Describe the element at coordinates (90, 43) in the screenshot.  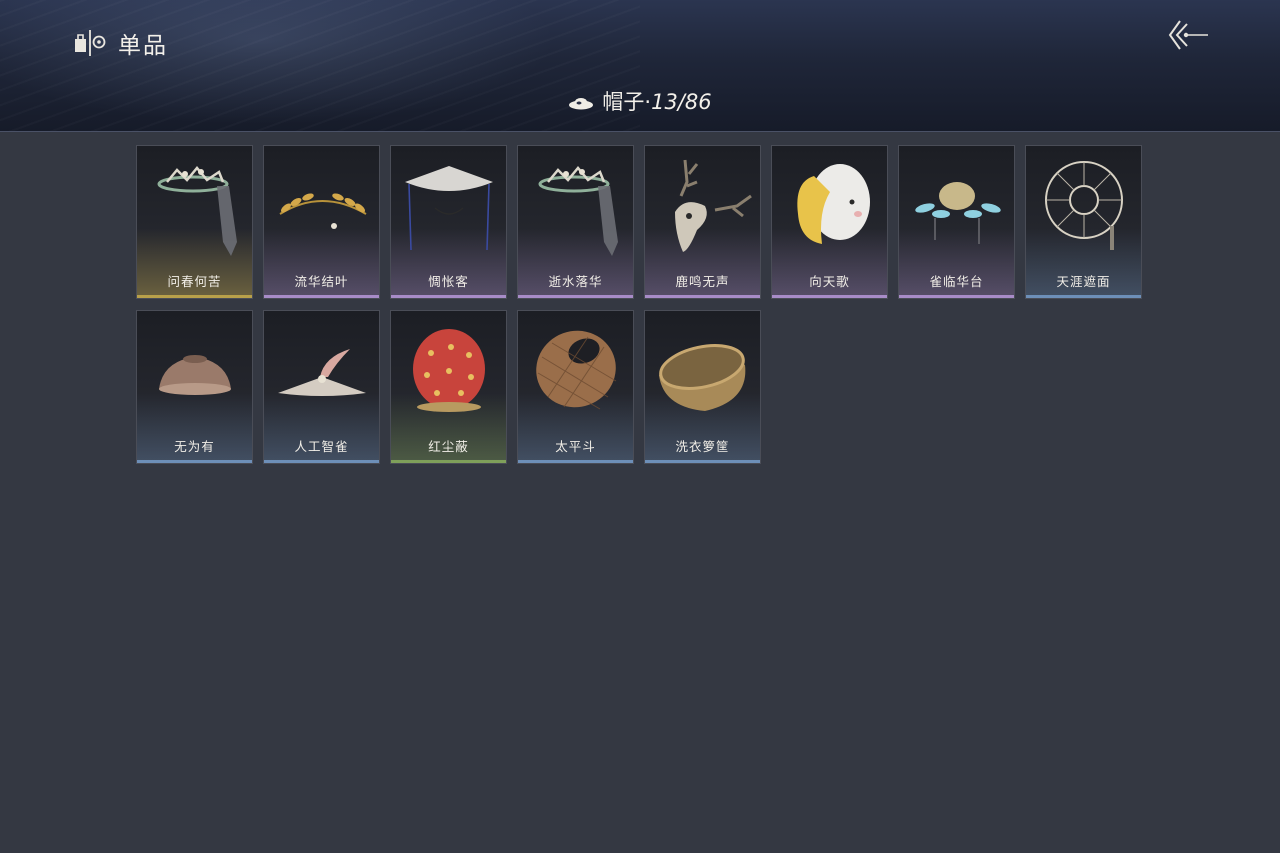
I see `wardrobe-icon` at that location.